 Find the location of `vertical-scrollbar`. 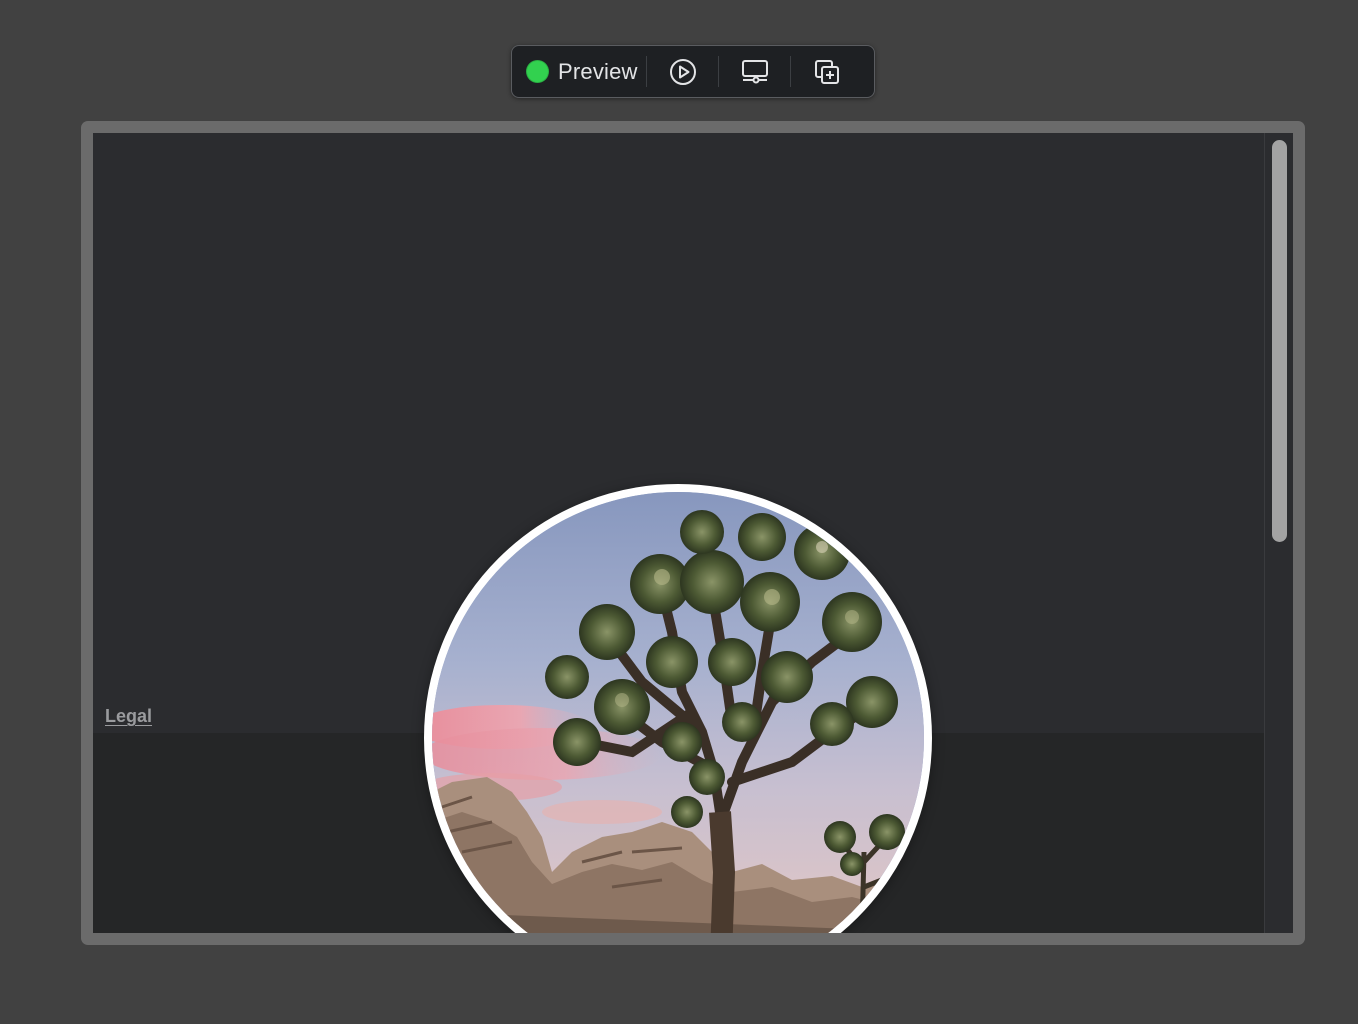

vertical-scrollbar is located at coordinates (1278, 533).